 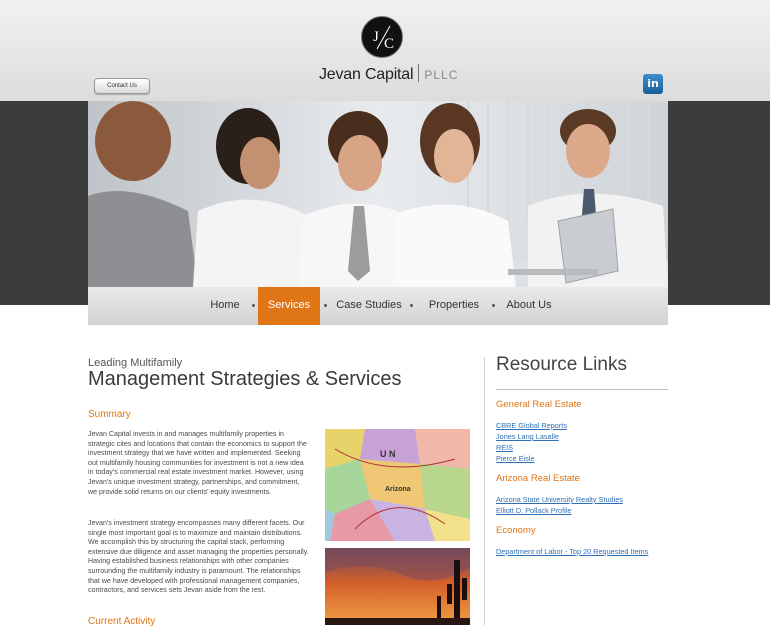 I want to click on nav-item-services: Services, so click(x=289, y=306).